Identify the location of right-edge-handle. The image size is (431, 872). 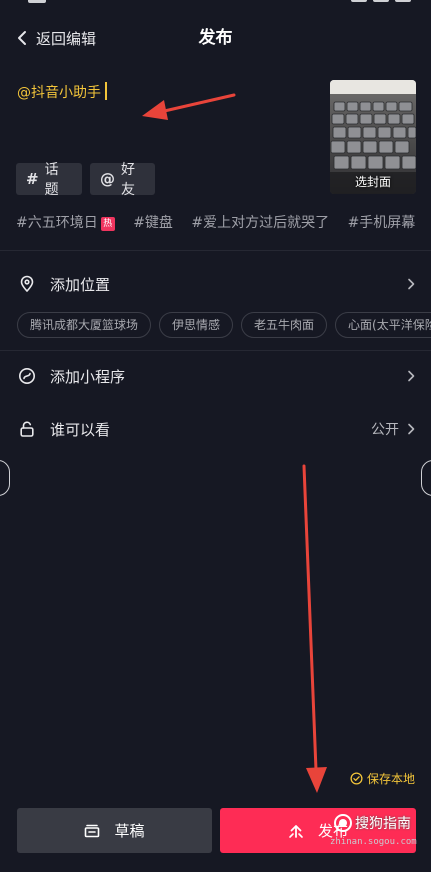
(426, 478).